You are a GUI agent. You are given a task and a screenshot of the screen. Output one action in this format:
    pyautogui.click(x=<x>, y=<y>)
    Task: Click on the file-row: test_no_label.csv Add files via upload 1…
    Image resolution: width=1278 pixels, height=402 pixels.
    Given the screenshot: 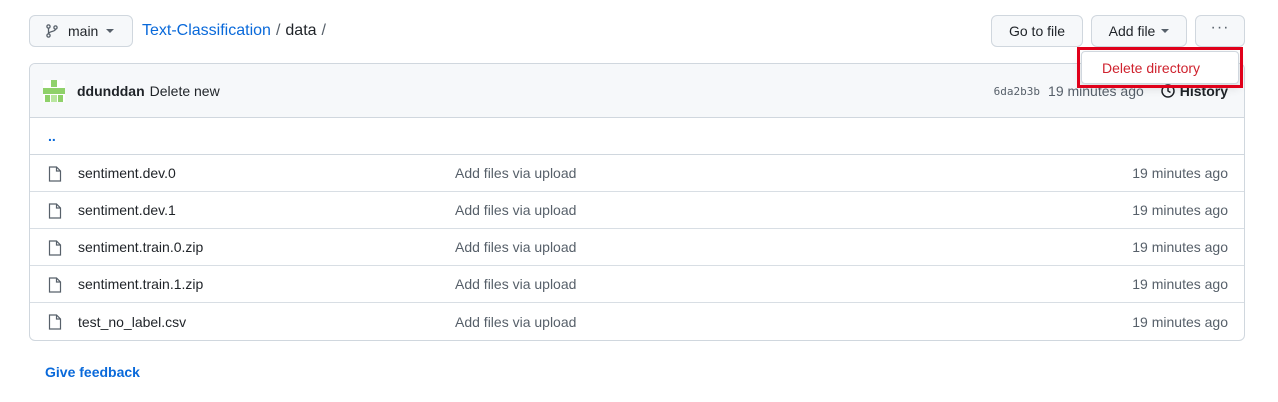 What is the action you would take?
    pyautogui.click(x=637, y=321)
    